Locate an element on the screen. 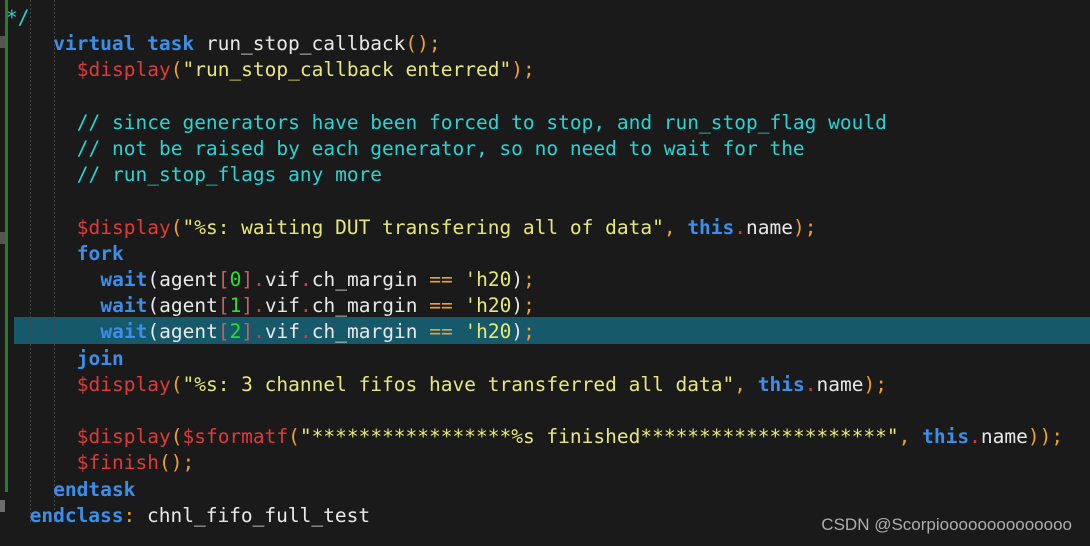 This screenshot has height=546, width=1090. code-token: this is located at coordinates (711, 227).